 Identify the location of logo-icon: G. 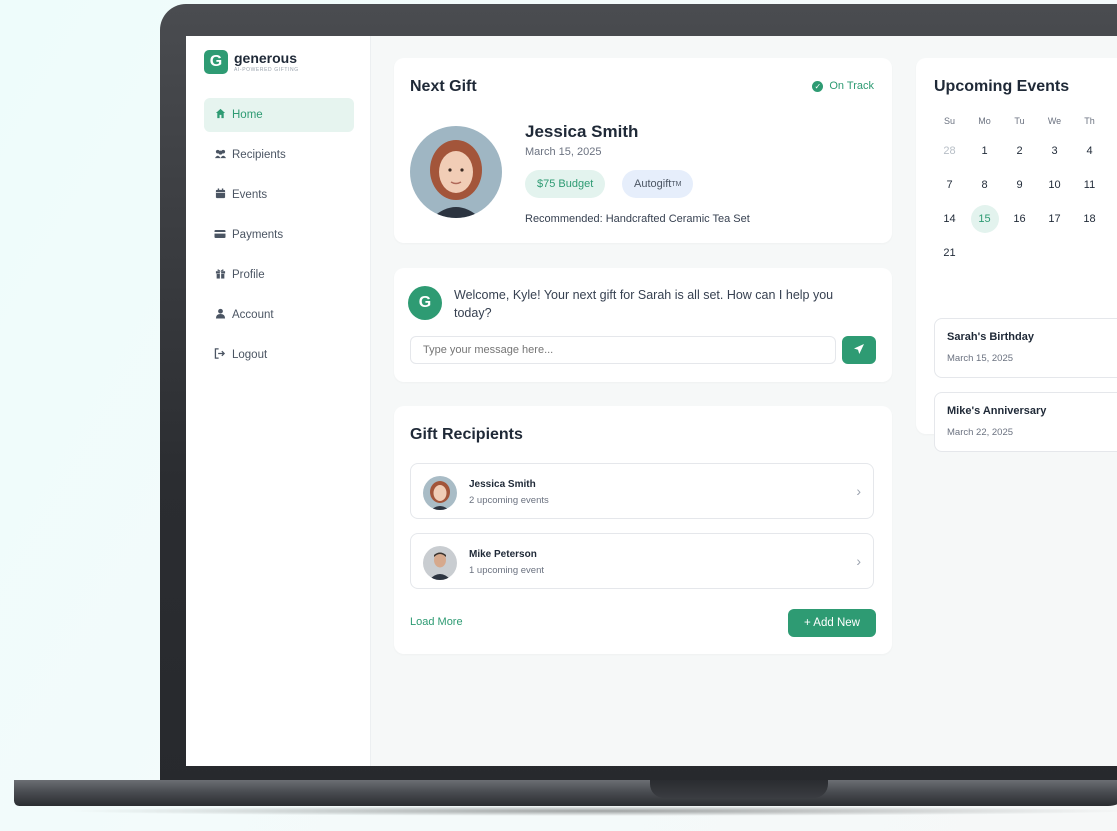
(216, 62).